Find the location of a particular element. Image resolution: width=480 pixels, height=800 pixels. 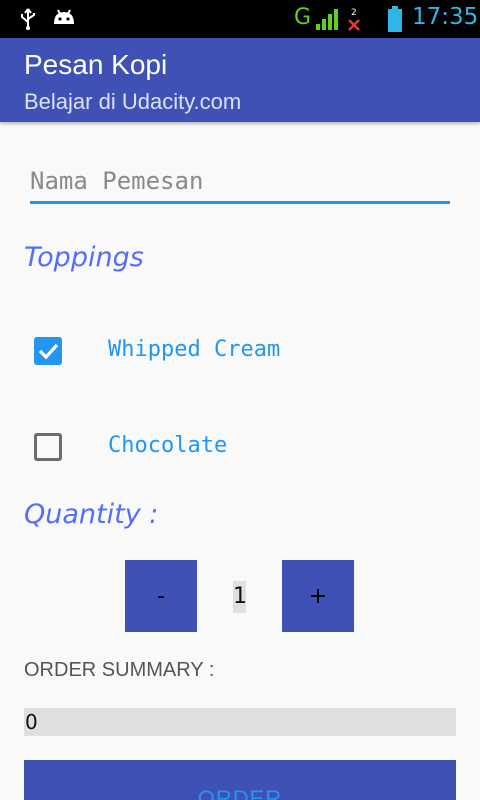

sms-count: 2 is located at coordinates (354, 13).